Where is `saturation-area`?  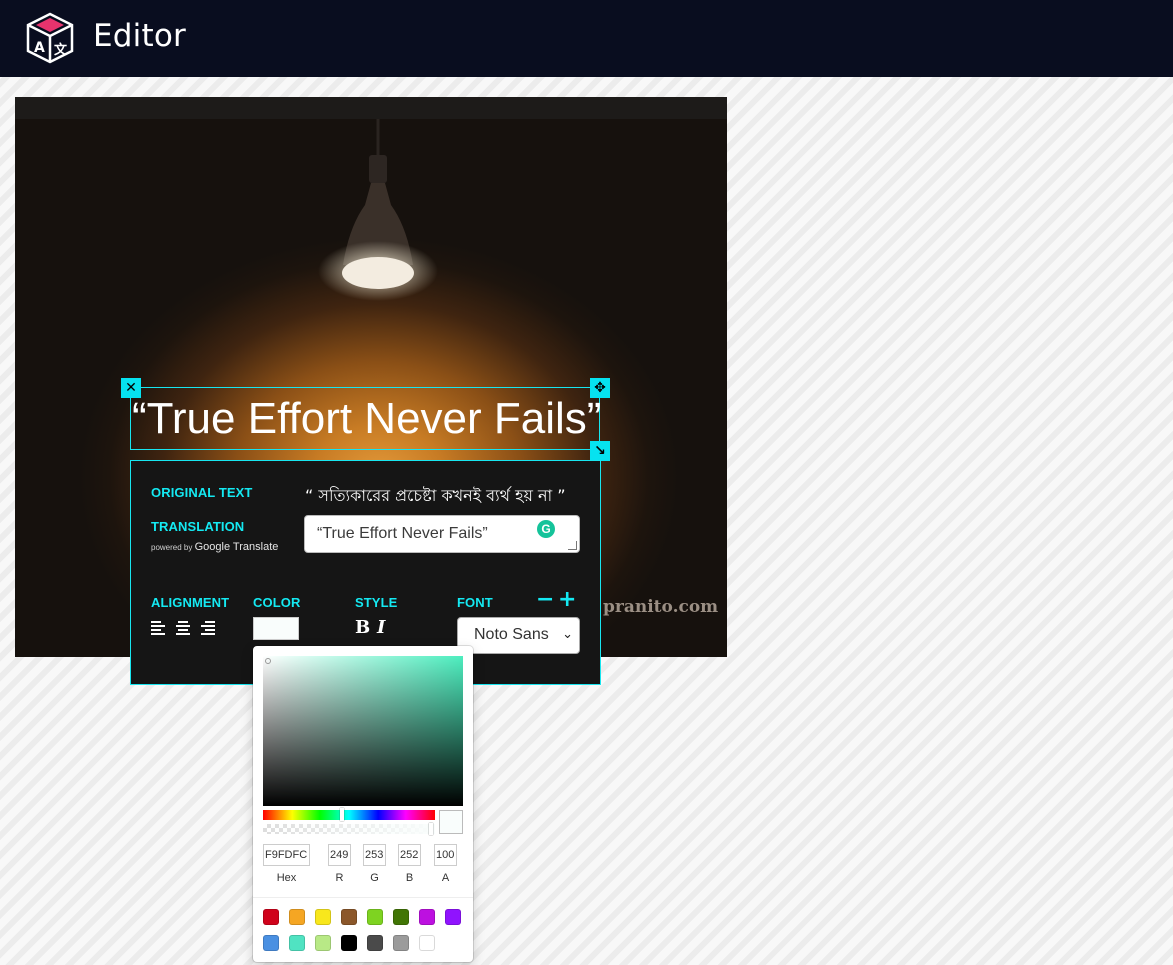 saturation-area is located at coordinates (363, 731).